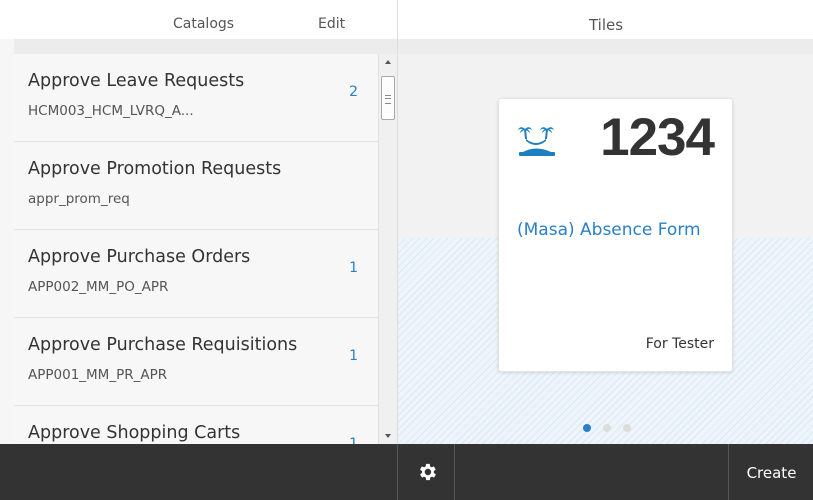 The width and height of the screenshot is (813, 500). What do you see at coordinates (388, 249) in the screenshot?
I see `catalog-list-scrollbar` at bounding box center [388, 249].